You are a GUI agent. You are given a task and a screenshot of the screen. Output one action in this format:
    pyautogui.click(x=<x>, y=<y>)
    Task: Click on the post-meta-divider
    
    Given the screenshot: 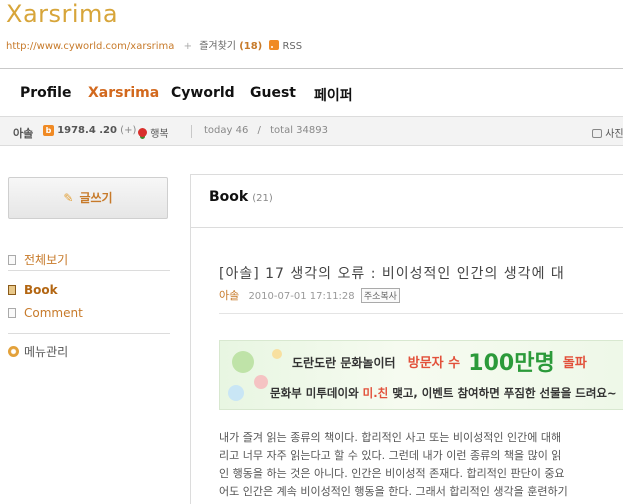 What is the action you would take?
    pyautogui.click(x=421, y=313)
    